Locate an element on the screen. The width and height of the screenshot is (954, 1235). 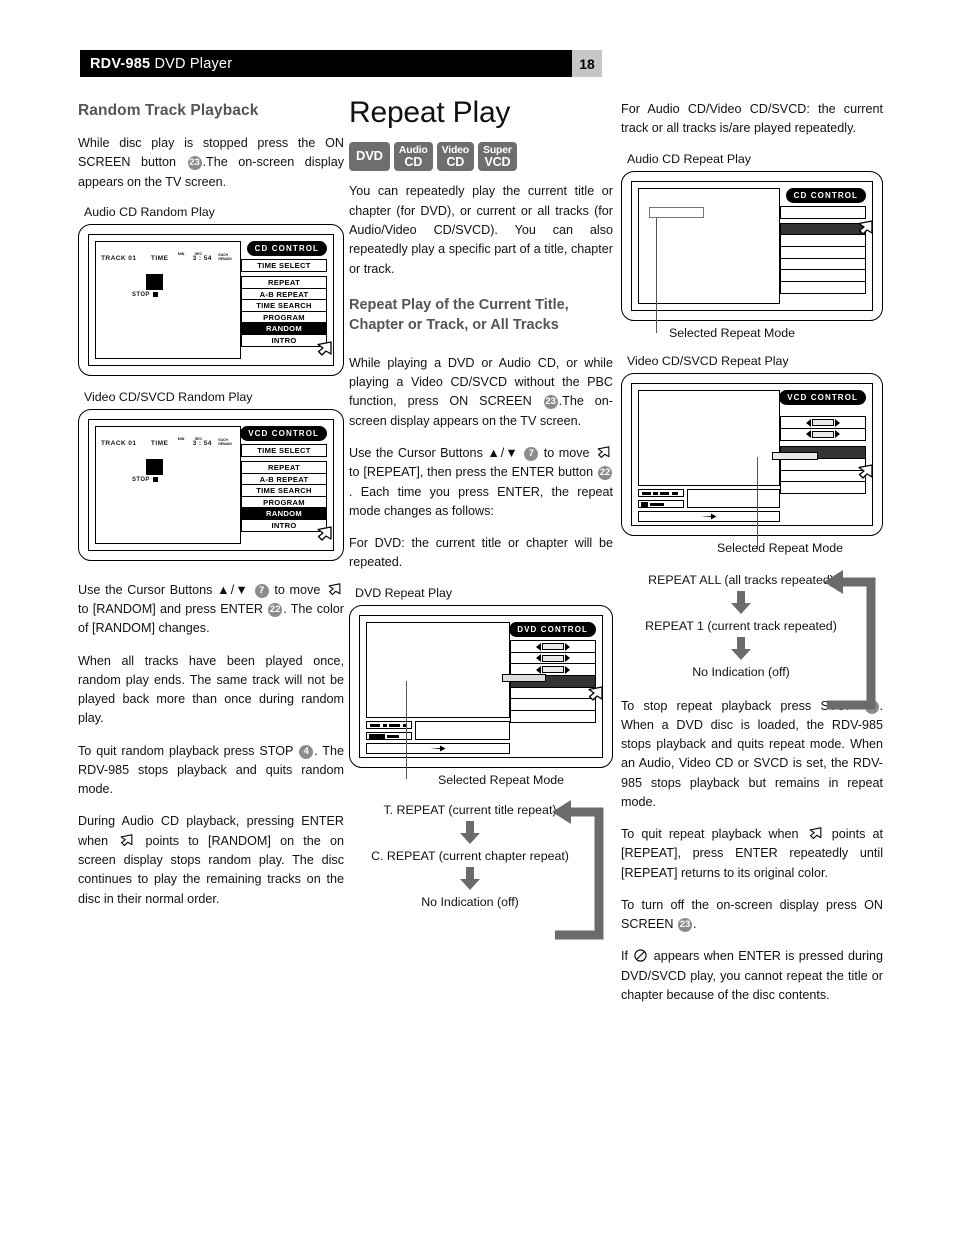
header-title: RDV-985 DVD Player is located at coordinates (156, 64).